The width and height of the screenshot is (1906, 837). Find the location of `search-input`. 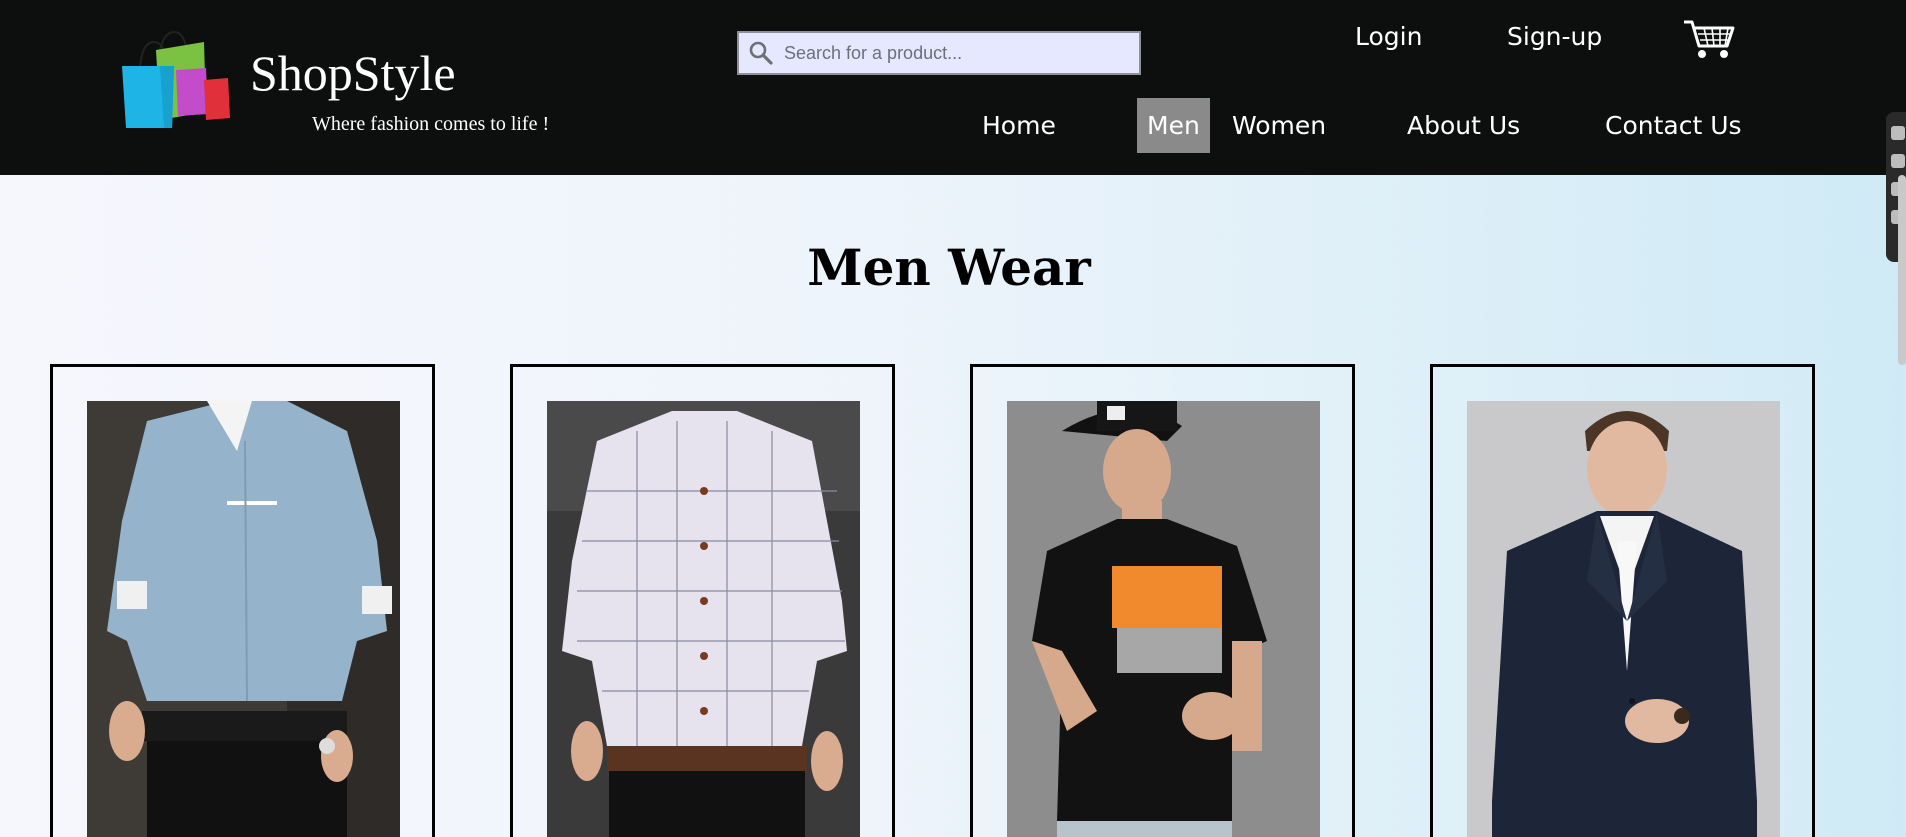

search-input is located at coordinates (954, 53).